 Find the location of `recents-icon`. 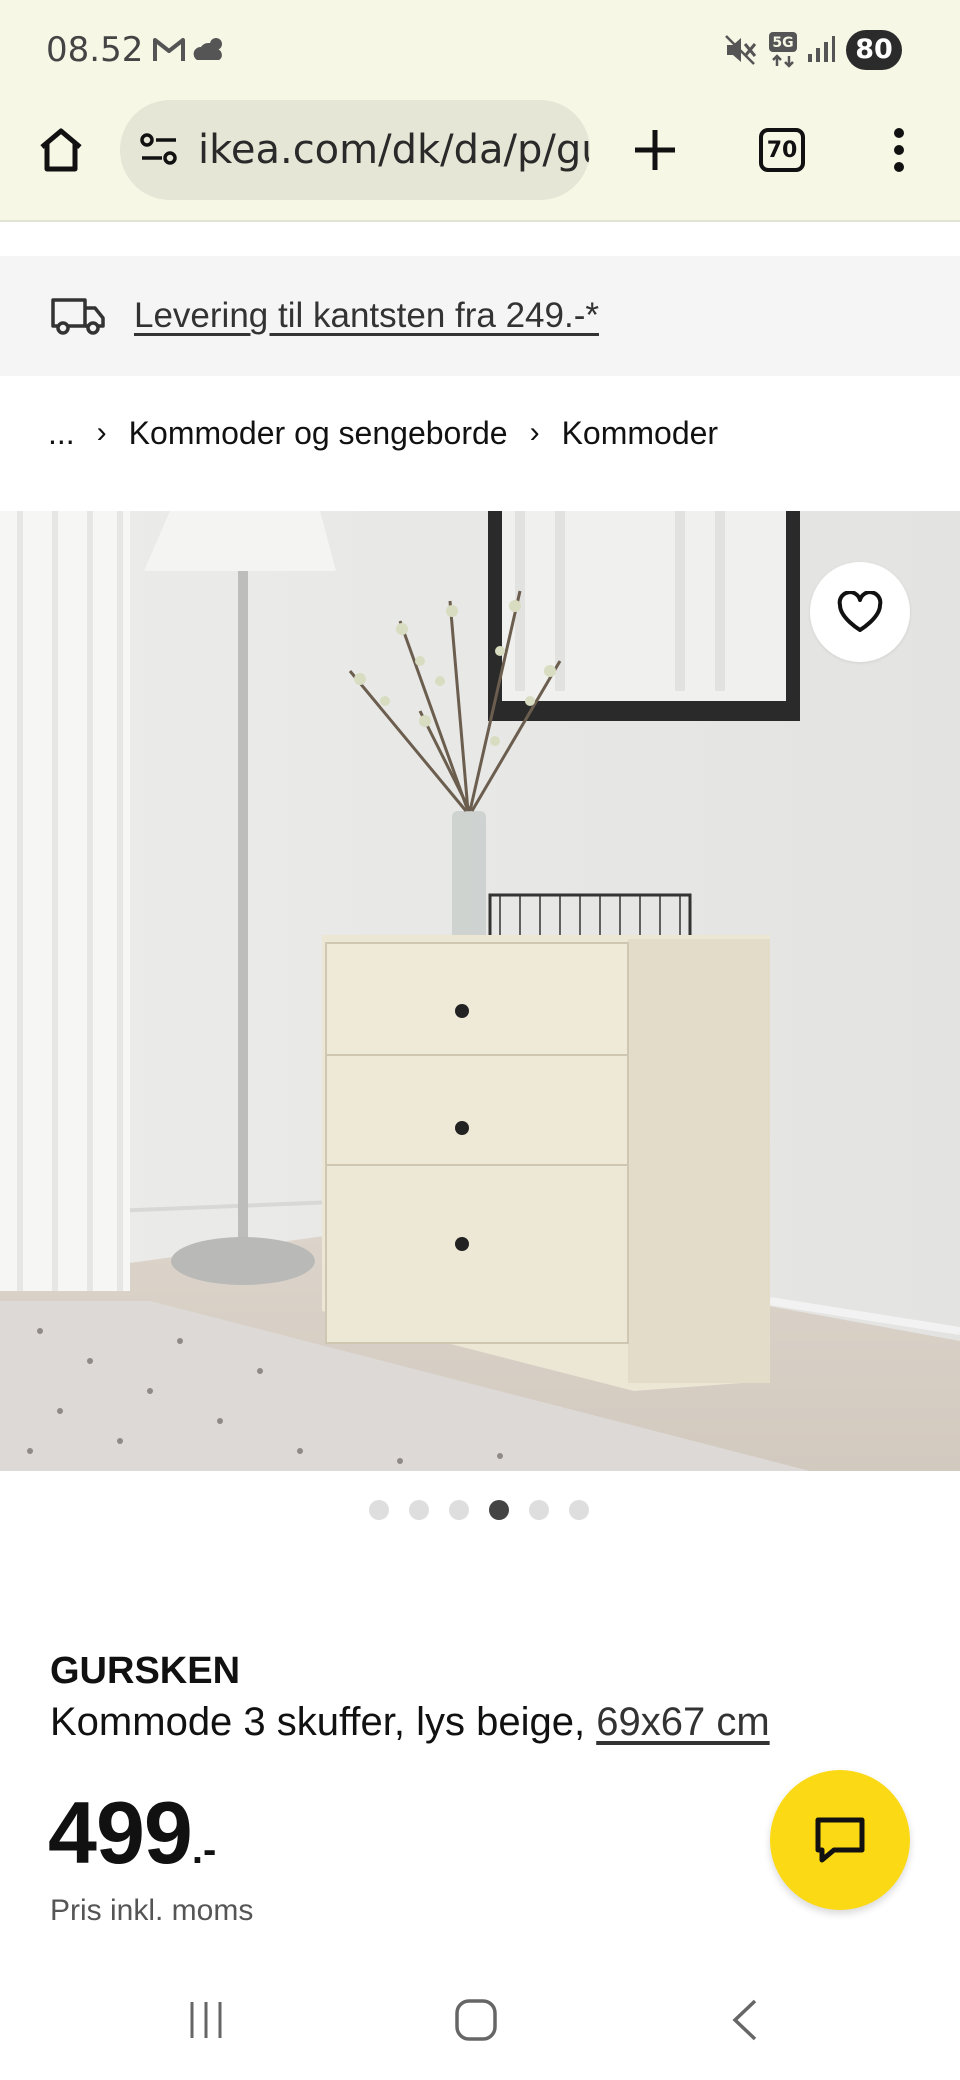

recents-icon is located at coordinates (206, 2020).